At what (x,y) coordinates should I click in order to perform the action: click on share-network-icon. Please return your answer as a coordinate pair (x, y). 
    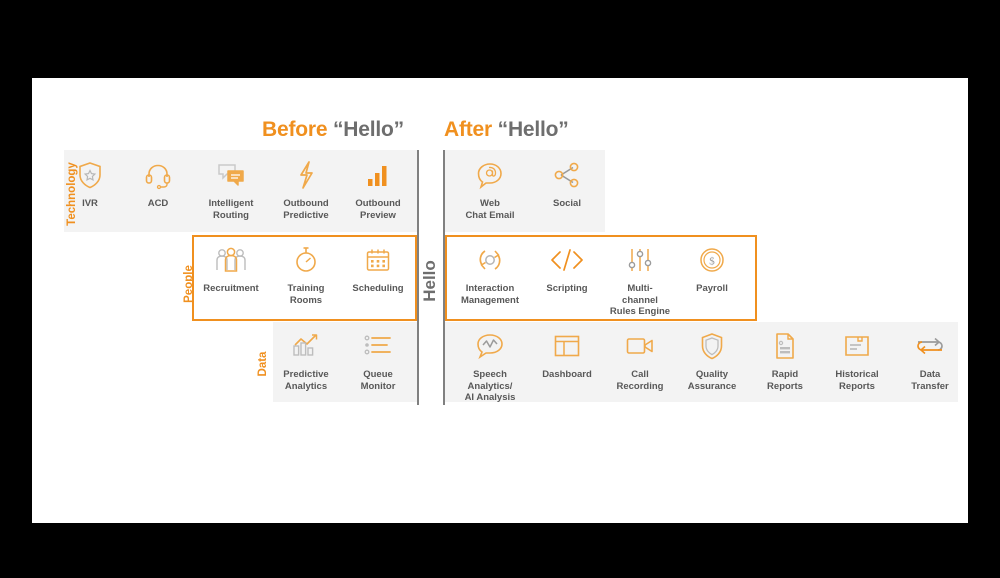
    Looking at the image, I should click on (567, 175).